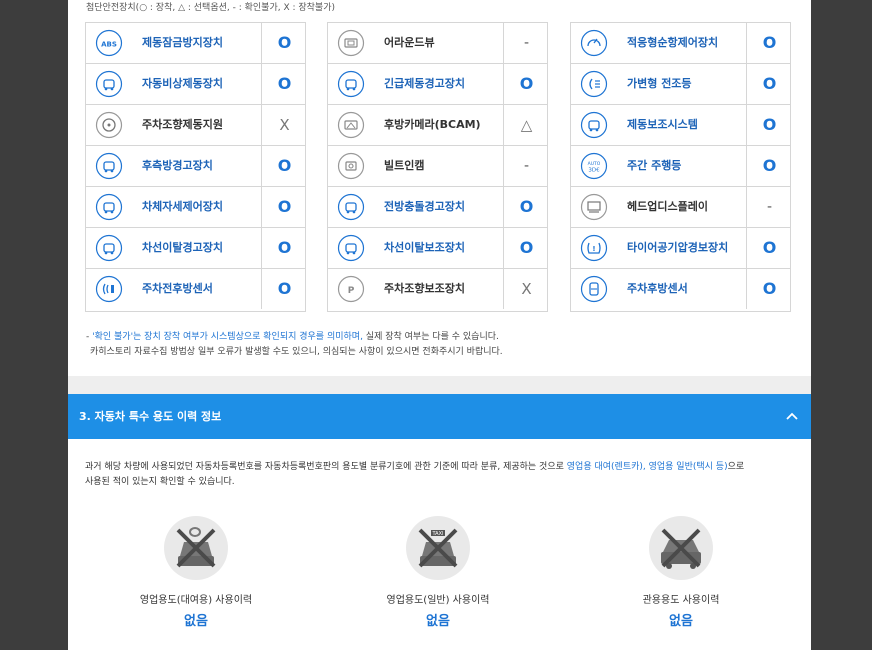  I want to click on feature-label: 헤드업디스플레이, so click(667, 206).